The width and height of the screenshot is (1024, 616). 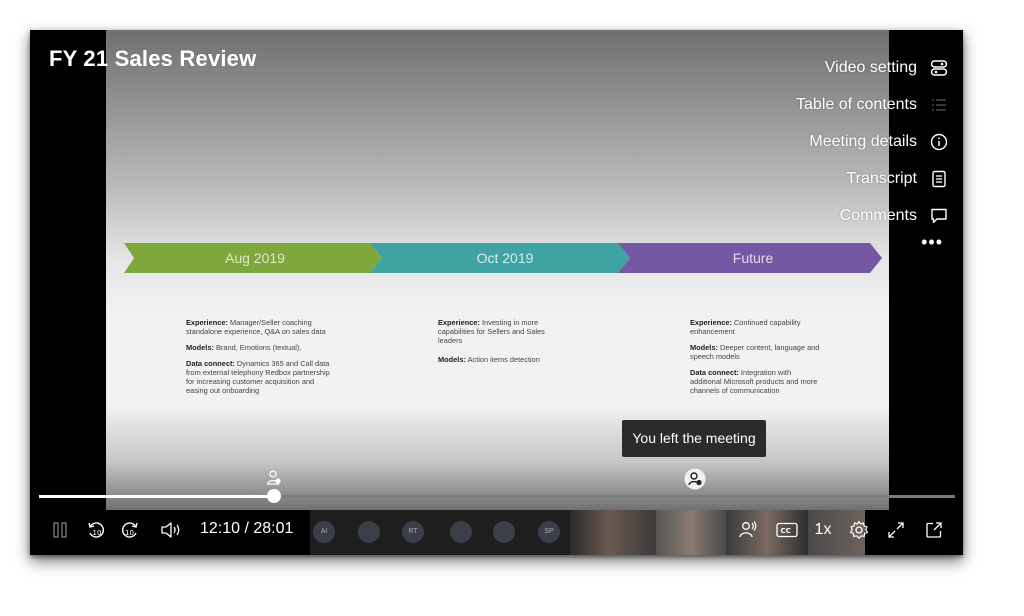 What do you see at coordinates (60, 530) in the screenshot?
I see `pause-button` at bounding box center [60, 530].